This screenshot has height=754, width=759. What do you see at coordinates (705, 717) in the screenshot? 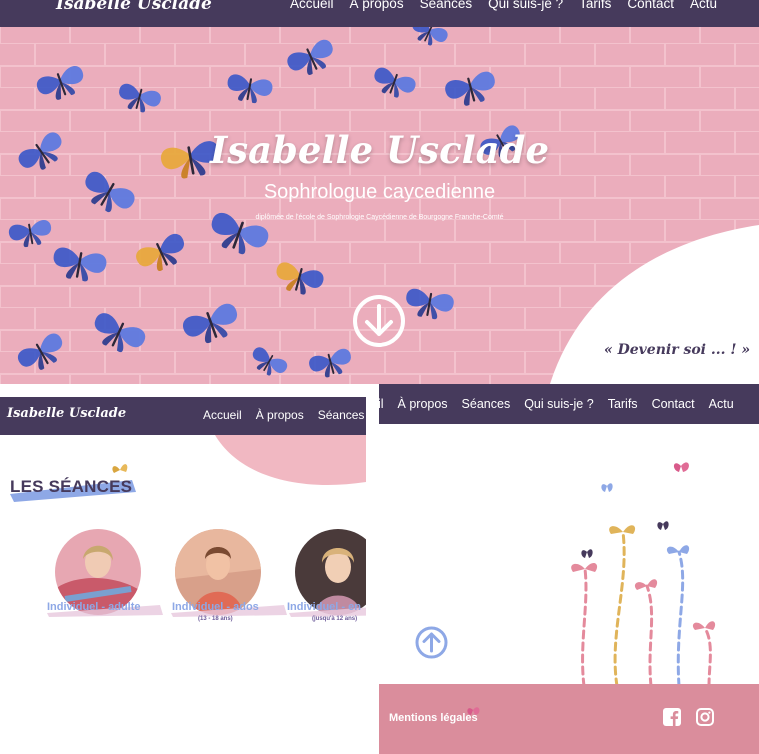
I see `instagram-icon` at bounding box center [705, 717].